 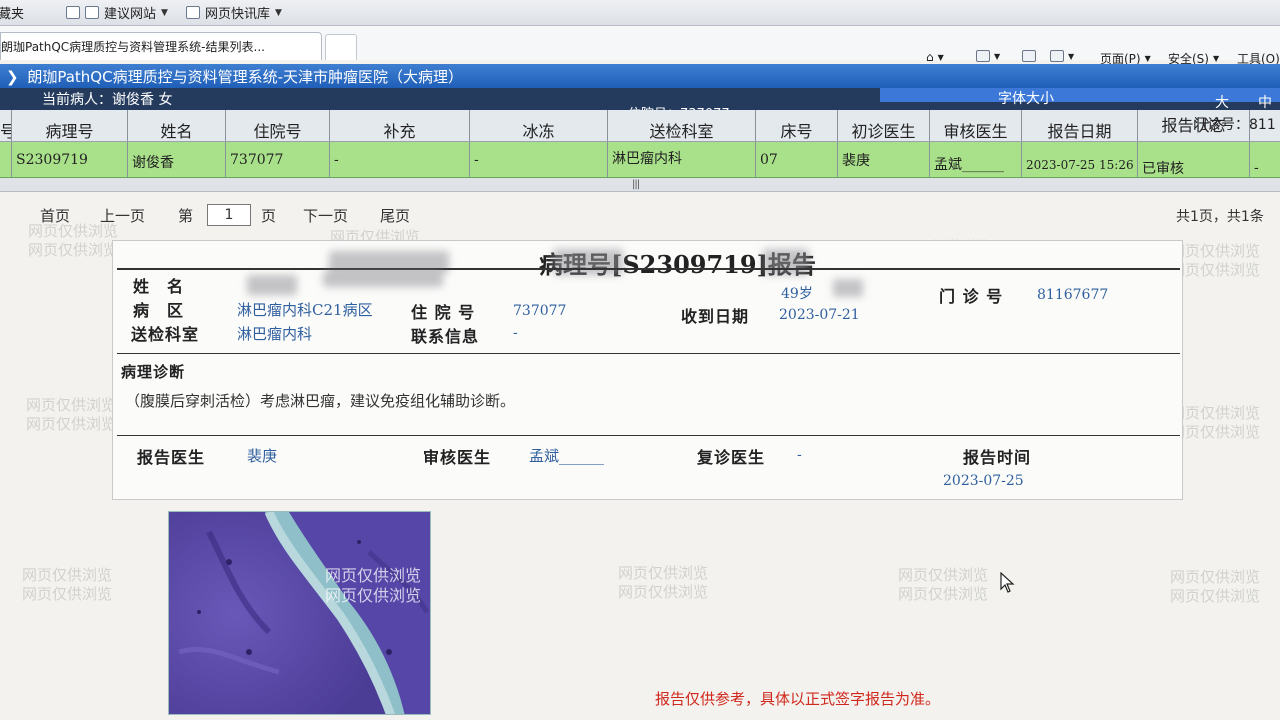 I want to click on suggested-sites-link: 建议网站 ▼, so click(x=117, y=12).